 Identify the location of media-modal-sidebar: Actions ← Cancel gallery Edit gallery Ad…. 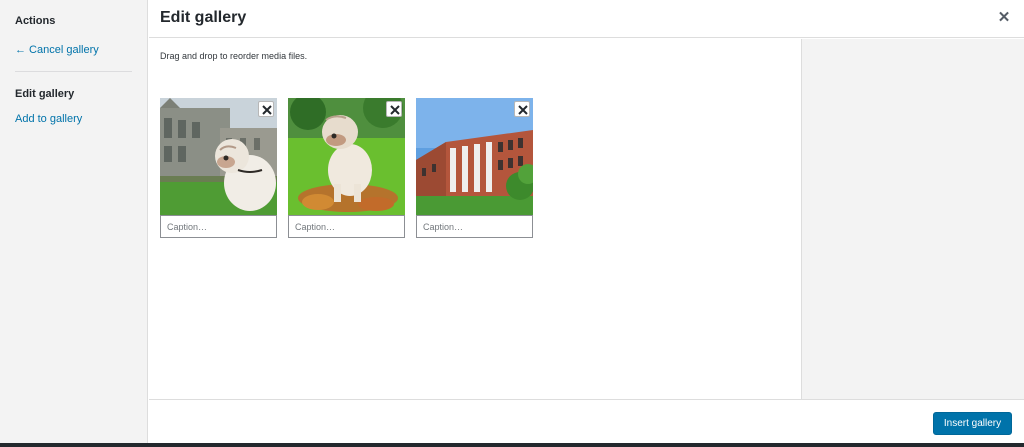
(74, 221).